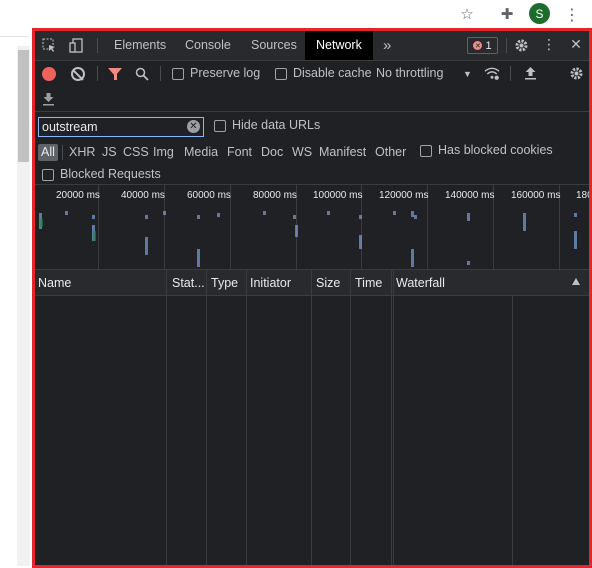 The image size is (592, 568). I want to click on upload-icon, so click(530, 73).